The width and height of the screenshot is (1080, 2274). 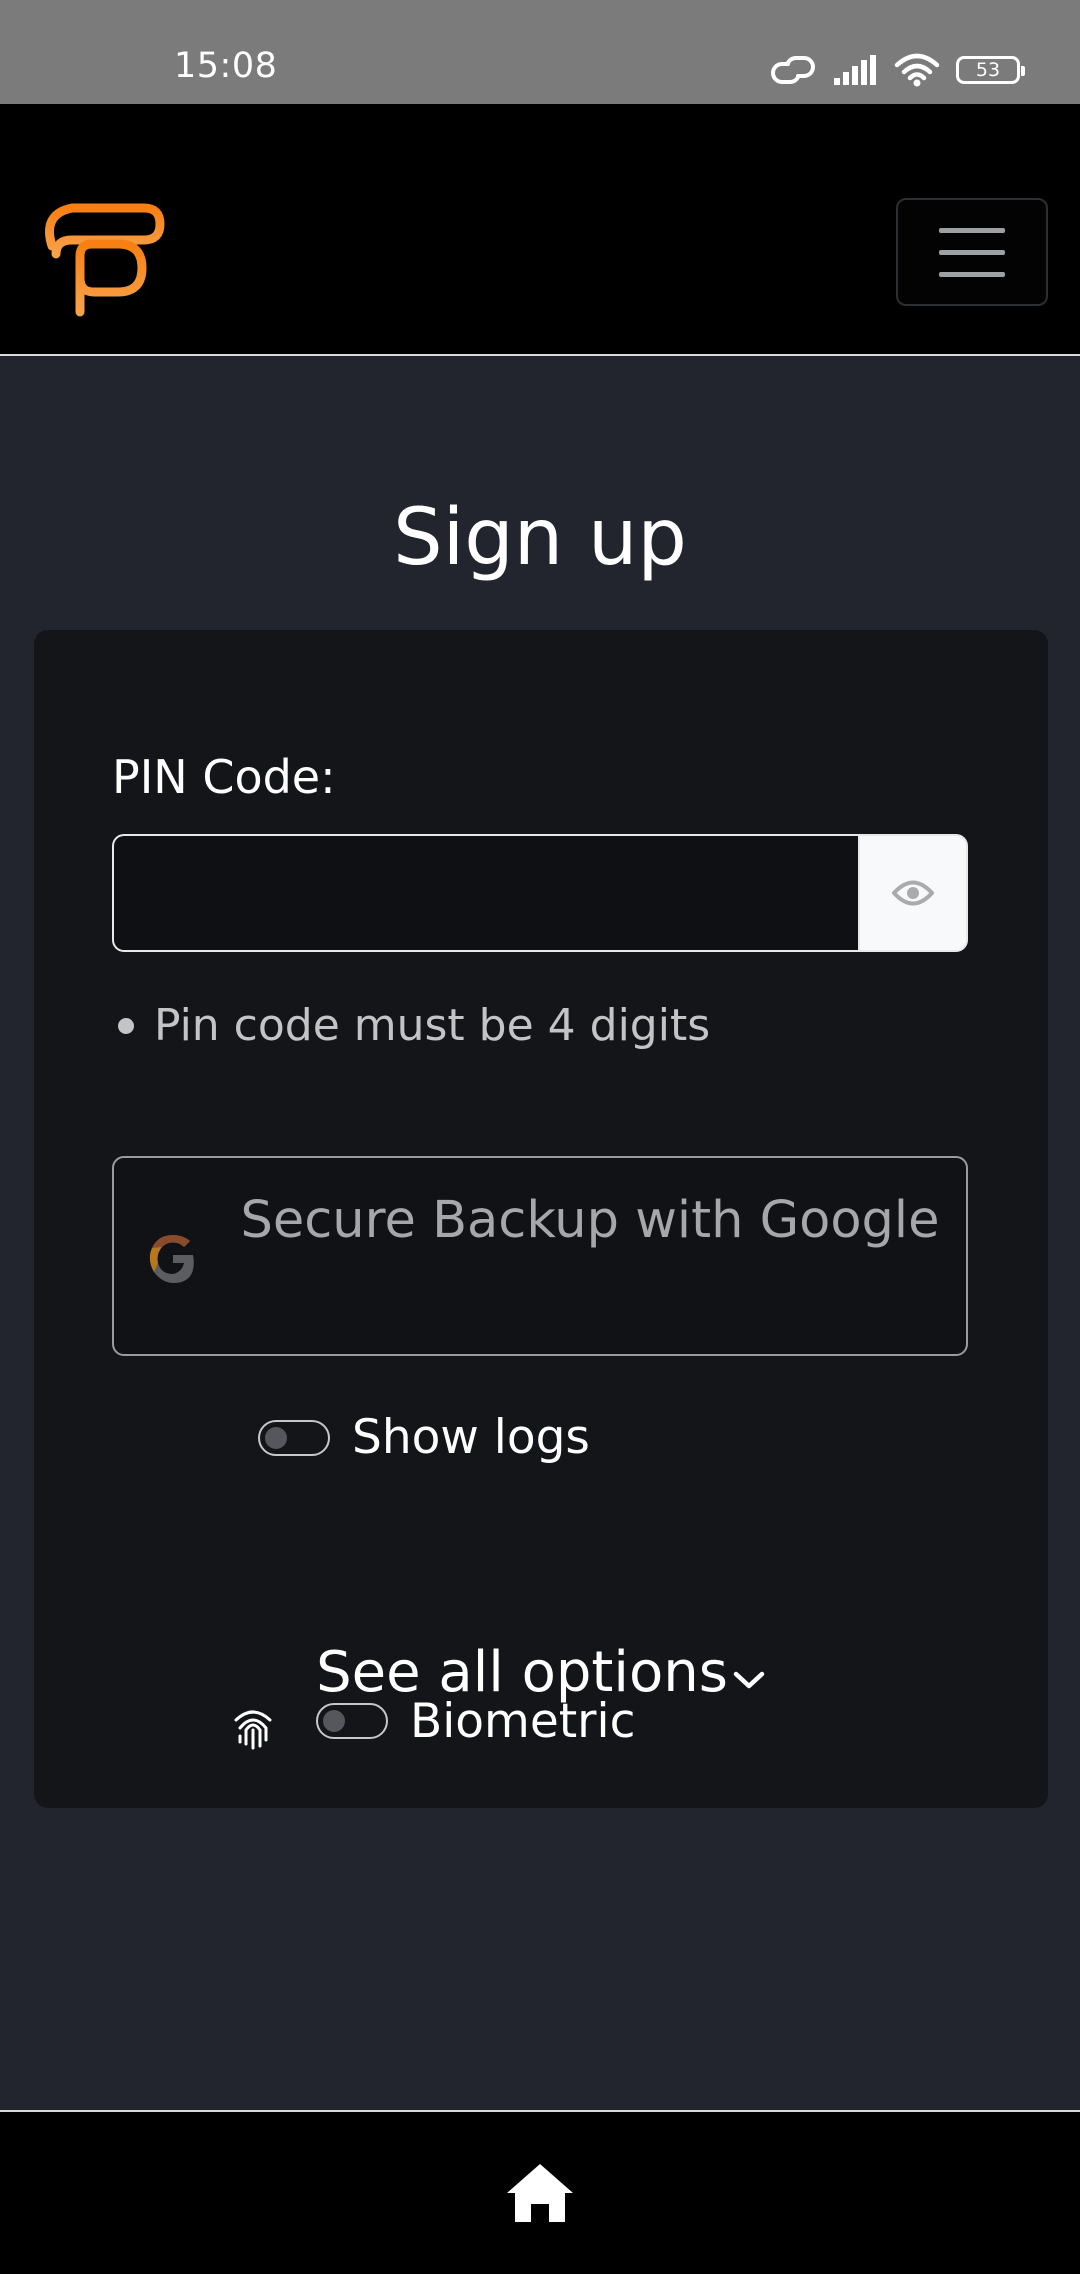 What do you see at coordinates (540, 1256) in the screenshot?
I see `secure-backup-google-button: Secure Backup with Google` at bounding box center [540, 1256].